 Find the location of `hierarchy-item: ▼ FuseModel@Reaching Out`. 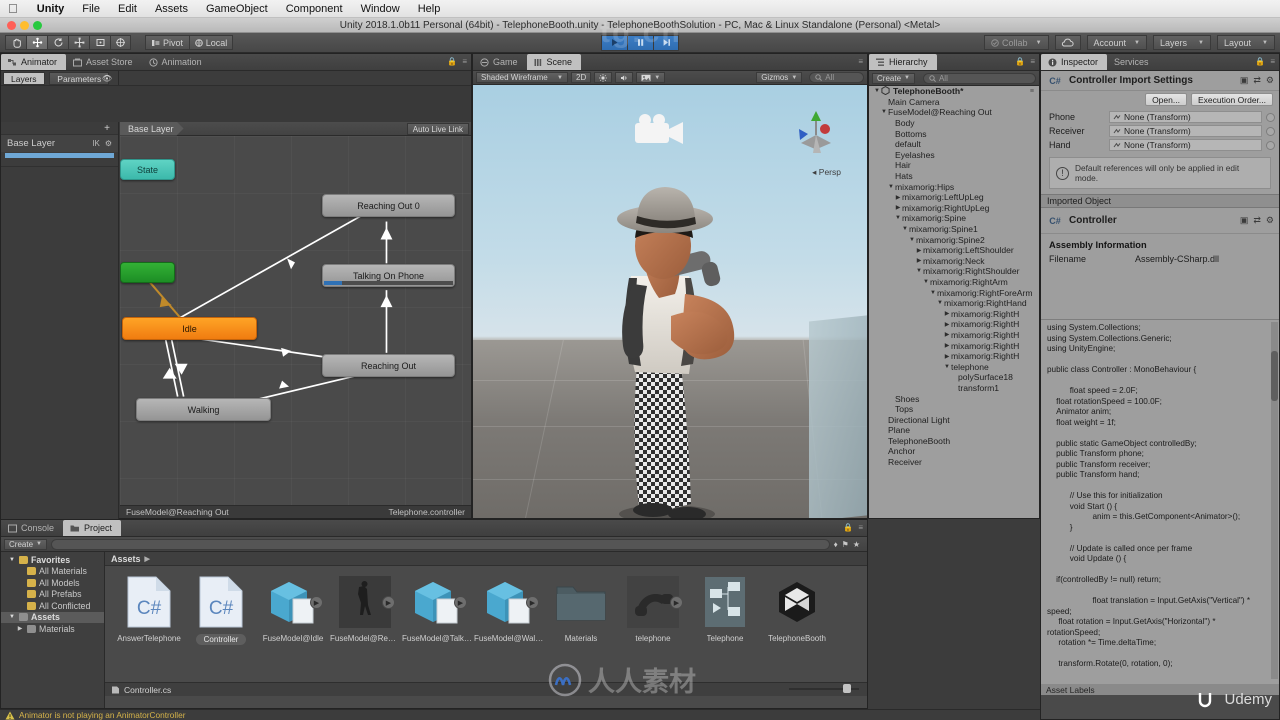

hierarchy-item: ▼ FuseModel@Reaching Out is located at coordinates (954, 112).